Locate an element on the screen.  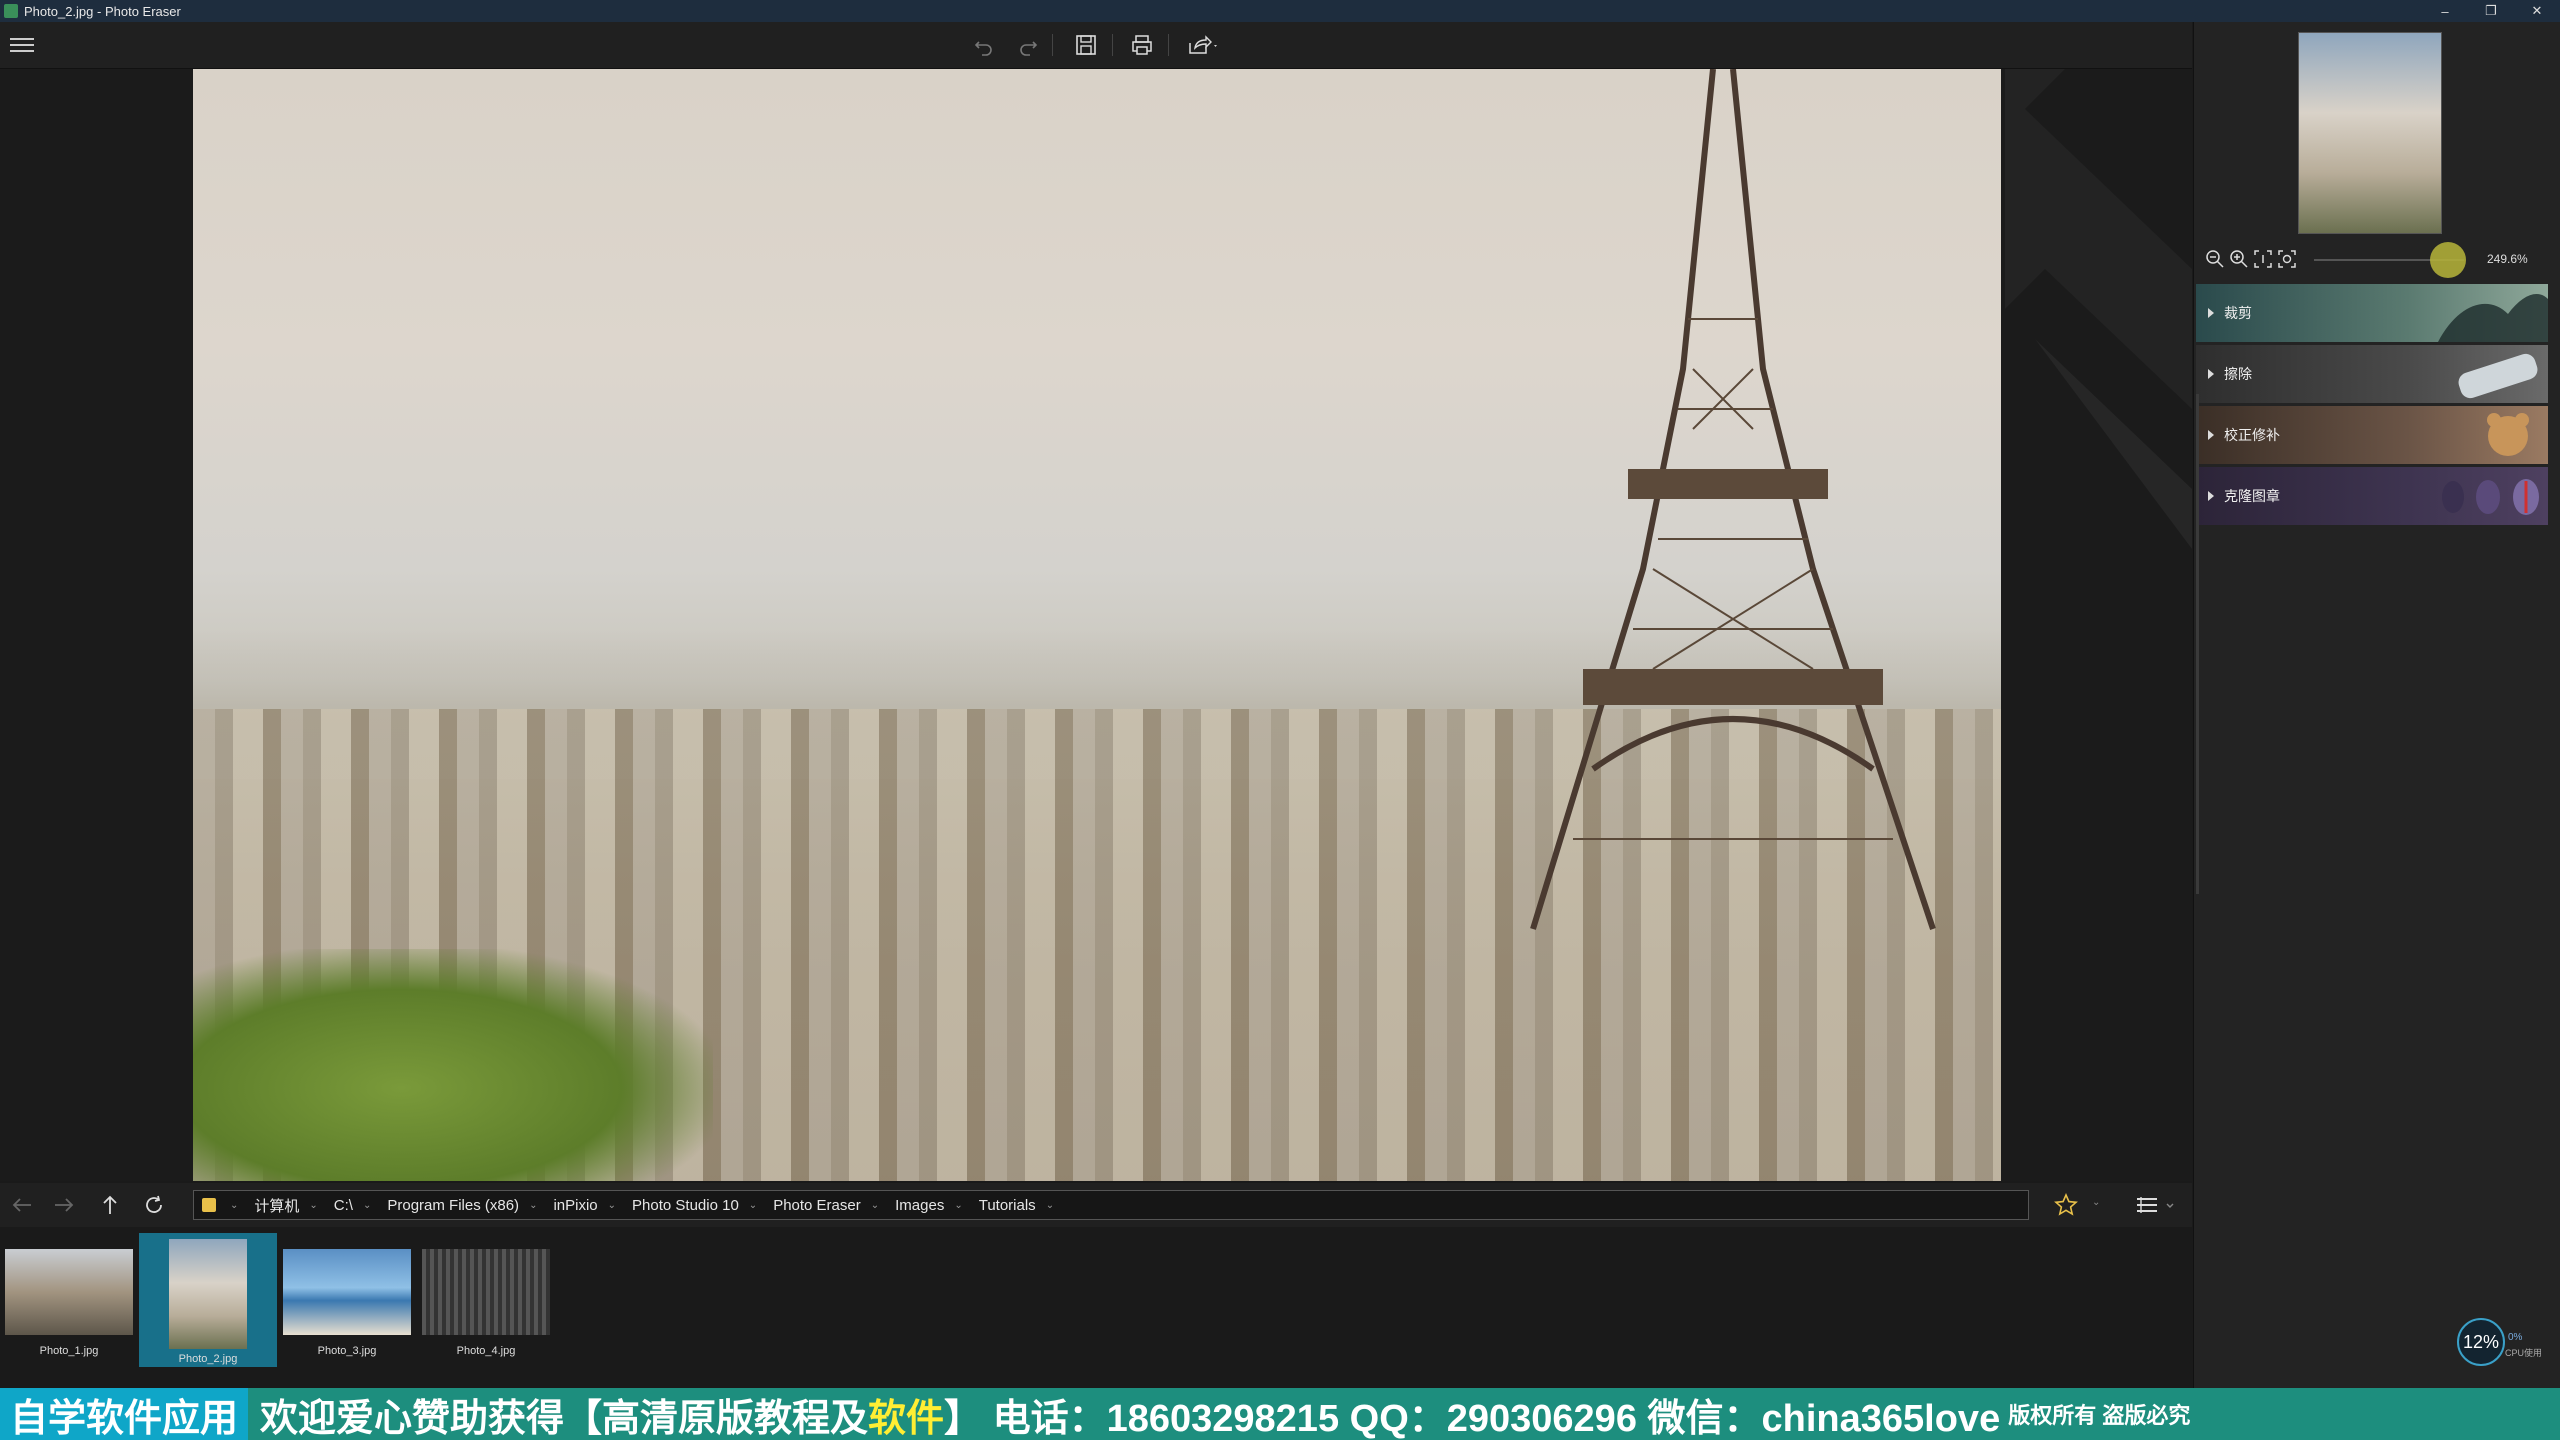
up-arrow-icon is located at coordinates (110, 1205).